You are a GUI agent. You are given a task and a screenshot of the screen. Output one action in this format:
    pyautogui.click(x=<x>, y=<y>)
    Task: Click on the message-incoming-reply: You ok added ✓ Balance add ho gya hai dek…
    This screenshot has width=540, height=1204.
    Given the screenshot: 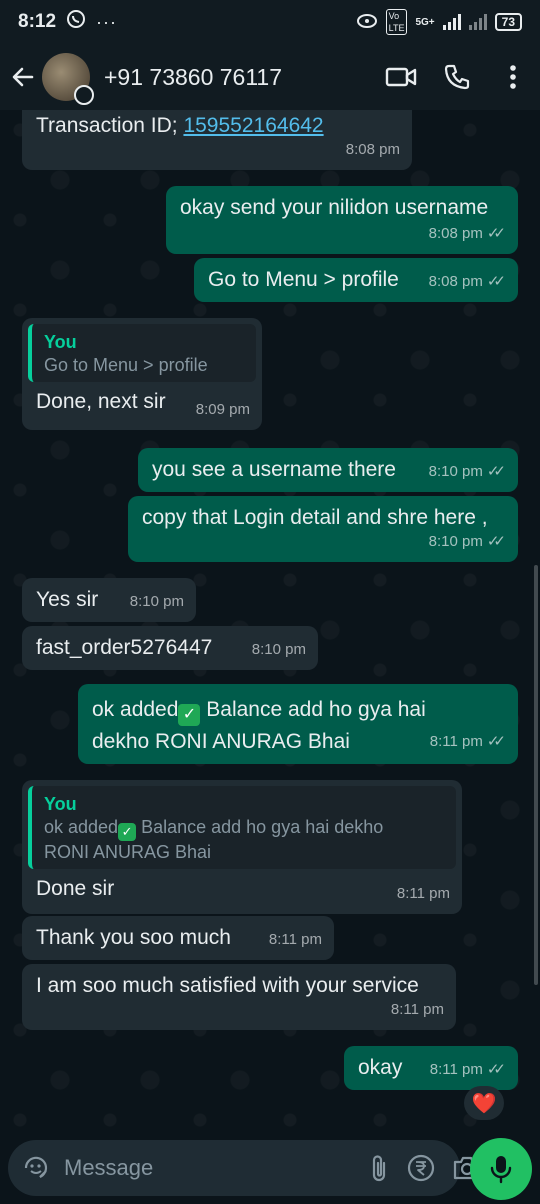 What is the action you would take?
    pyautogui.click(x=242, y=847)
    